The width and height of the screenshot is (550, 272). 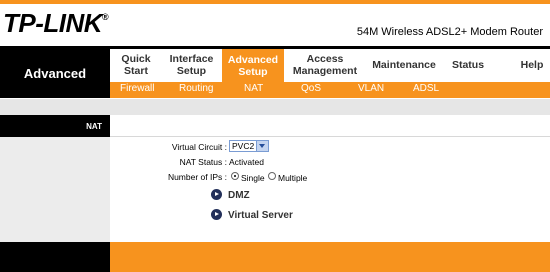 What do you see at coordinates (275, 107) in the screenshot?
I see `spacer-strip` at bounding box center [275, 107].